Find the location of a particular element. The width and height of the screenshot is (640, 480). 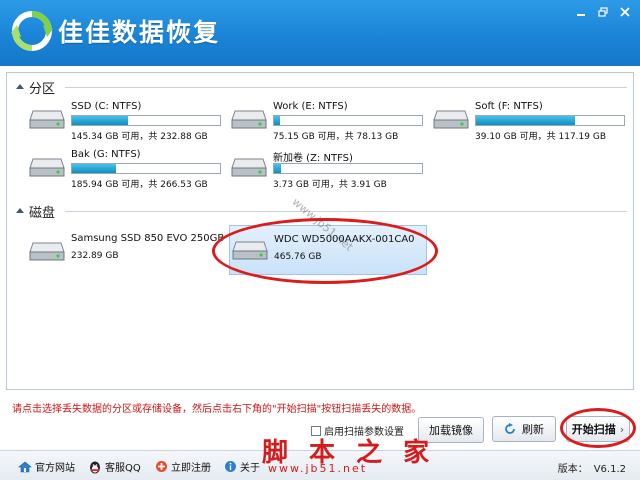

website-link: 官方网站 is located at coordinates (46, 466).